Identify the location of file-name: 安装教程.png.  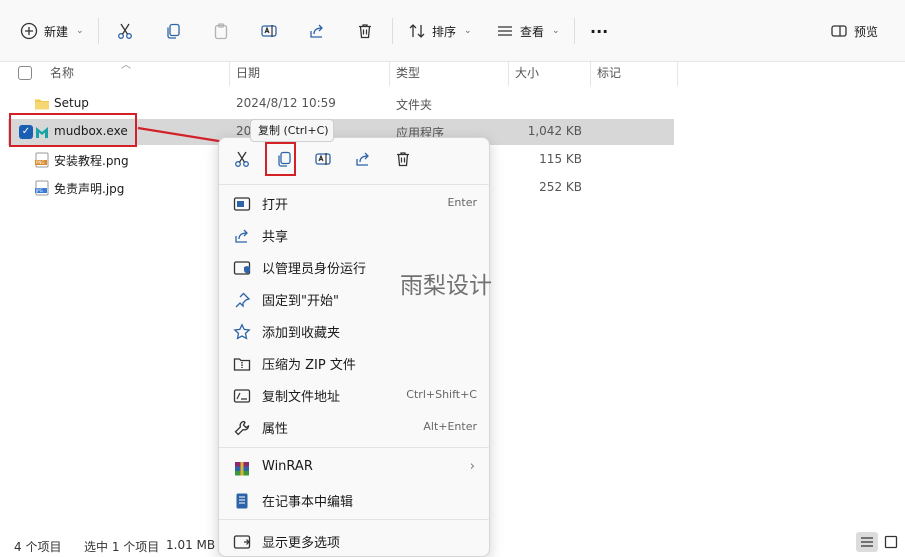
(91, 161).